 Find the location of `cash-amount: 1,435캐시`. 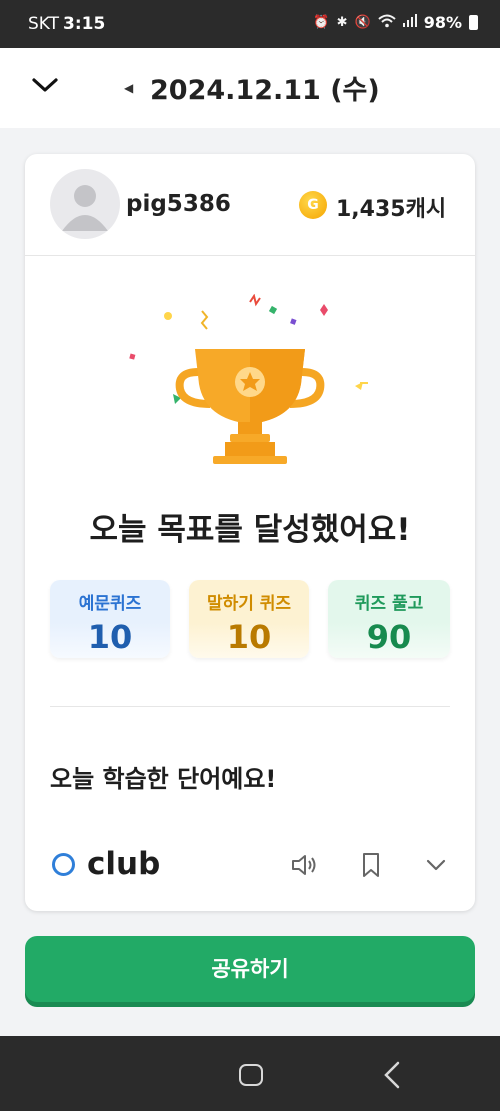

cash-amount: 1,435캐시 is located at coordinates (391, 209).